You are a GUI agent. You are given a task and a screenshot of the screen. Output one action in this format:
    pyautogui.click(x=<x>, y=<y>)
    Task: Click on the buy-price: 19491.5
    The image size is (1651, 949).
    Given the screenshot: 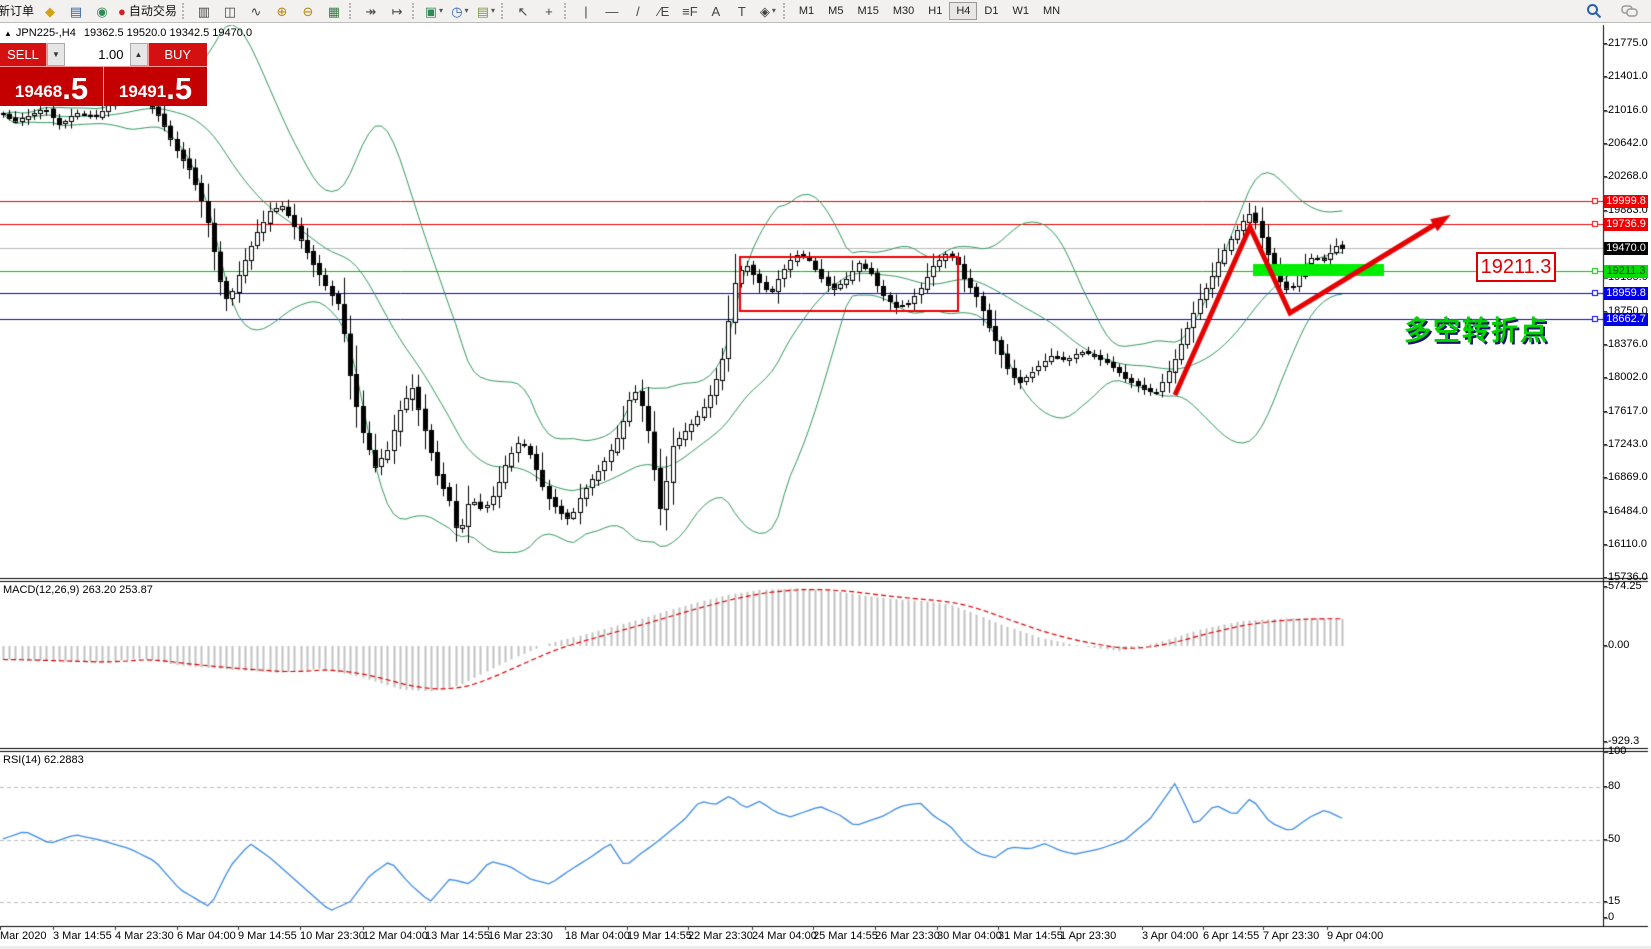 What is the action you would take?
    pyautogui.click(x=155, y=86)
    